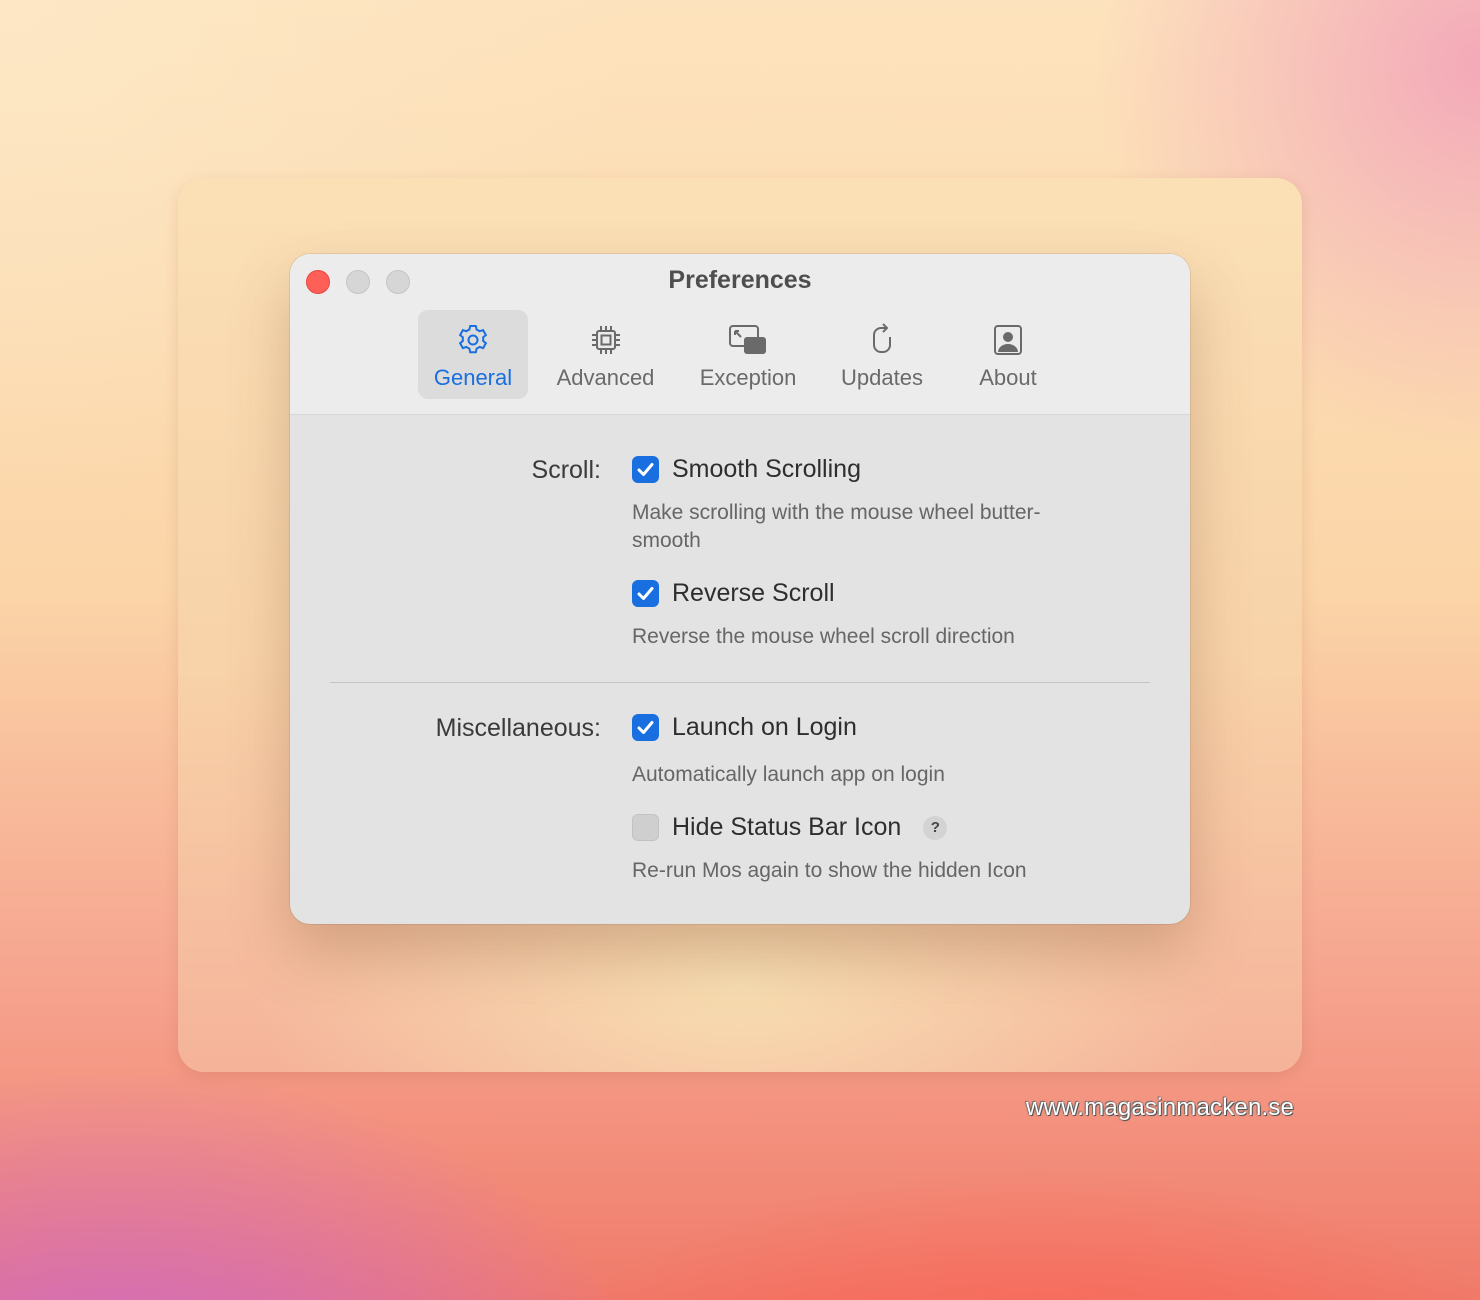 Image resolution: width=1480 pixels, height=1300 pixels. I want to click on tab-label: Advanced, so click(605, 377).